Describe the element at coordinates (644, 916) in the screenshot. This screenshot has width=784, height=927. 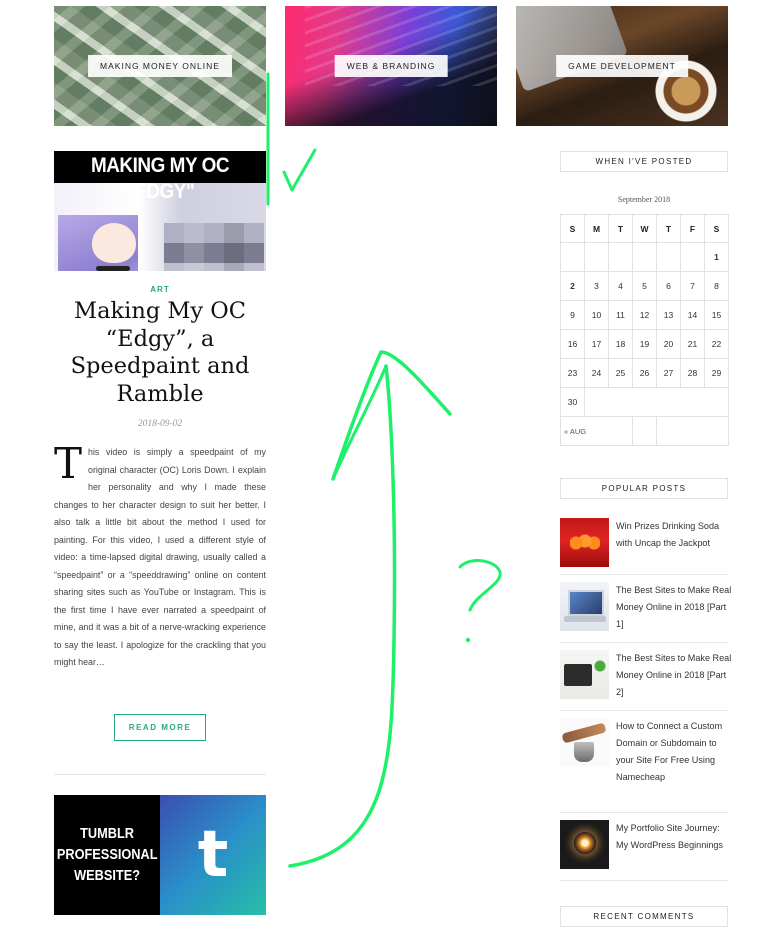
I see `recent-comments-widget-title: RECENT COMMENTS` at that location.